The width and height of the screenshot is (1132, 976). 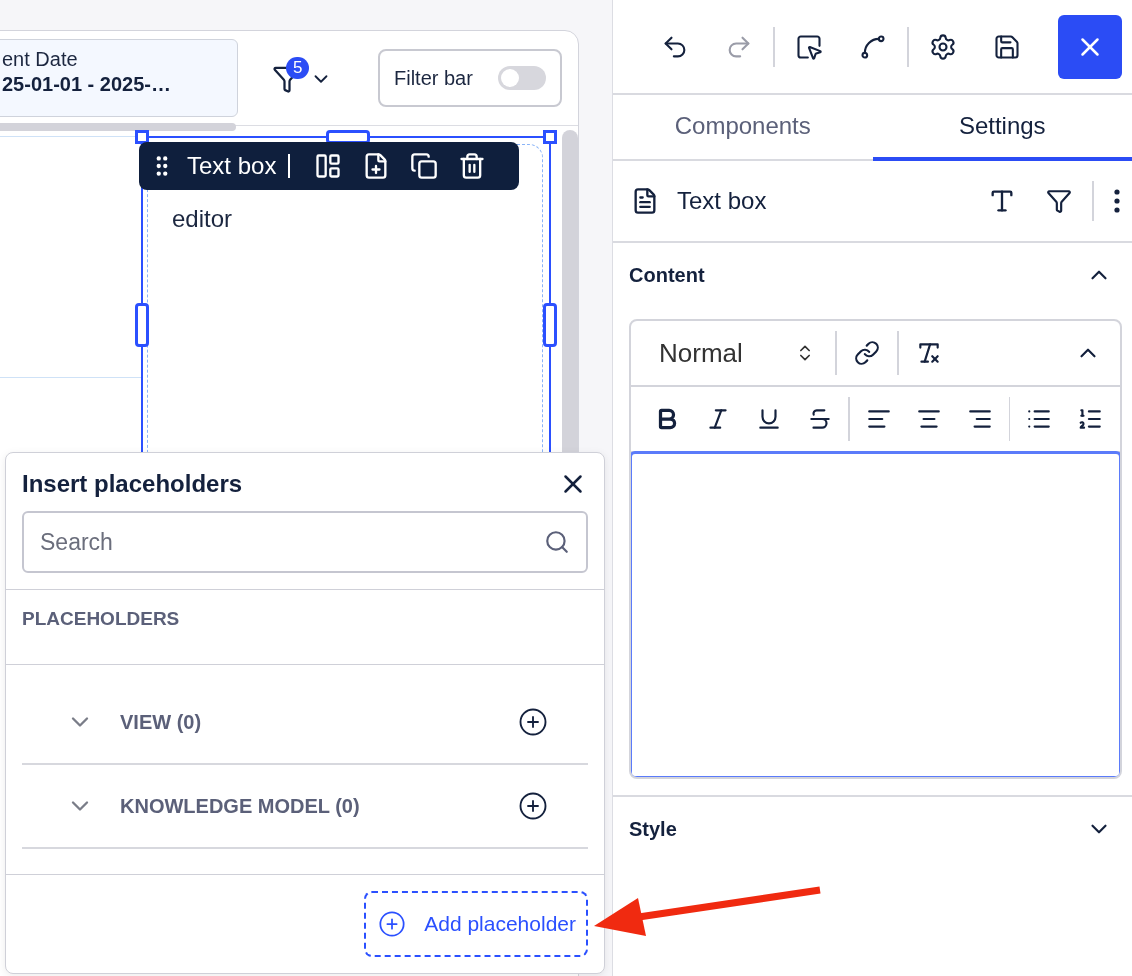 I want to click on panel-tab: Settings, so click(x=1002, y=128).